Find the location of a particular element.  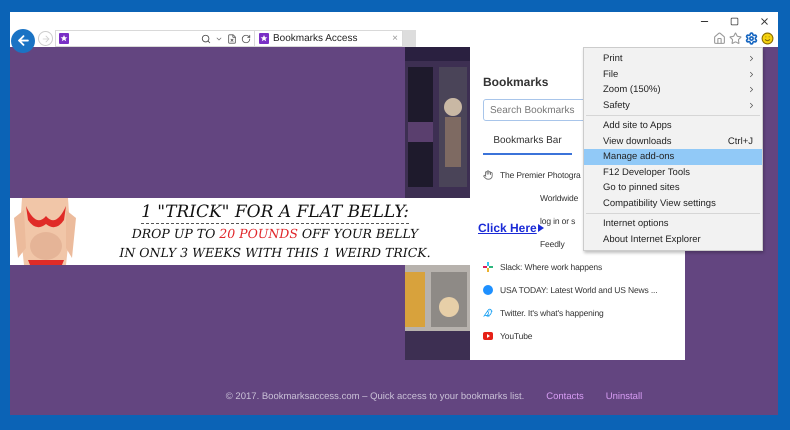

ad-headline: 1 "TRICK" FOR A FLAT BELLY: is located at coordinates (275, 213).